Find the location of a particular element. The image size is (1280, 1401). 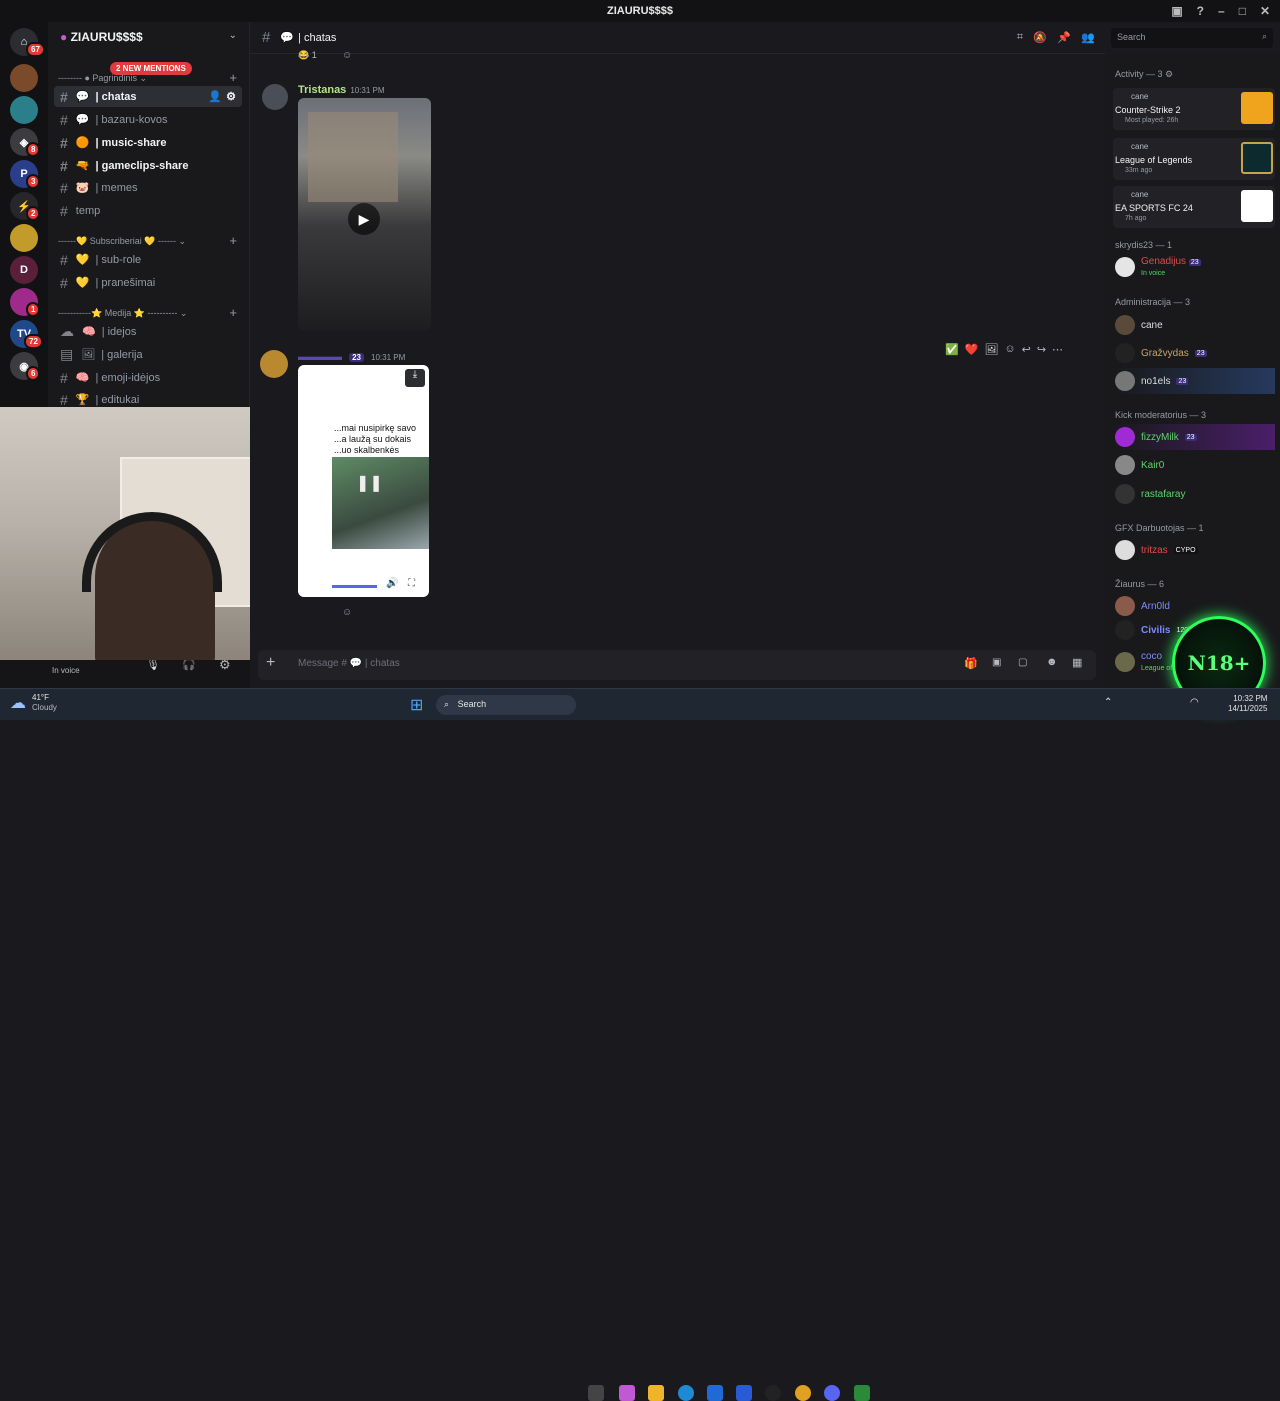

search-icon: ⌕ is located at coordinates (447, 704).